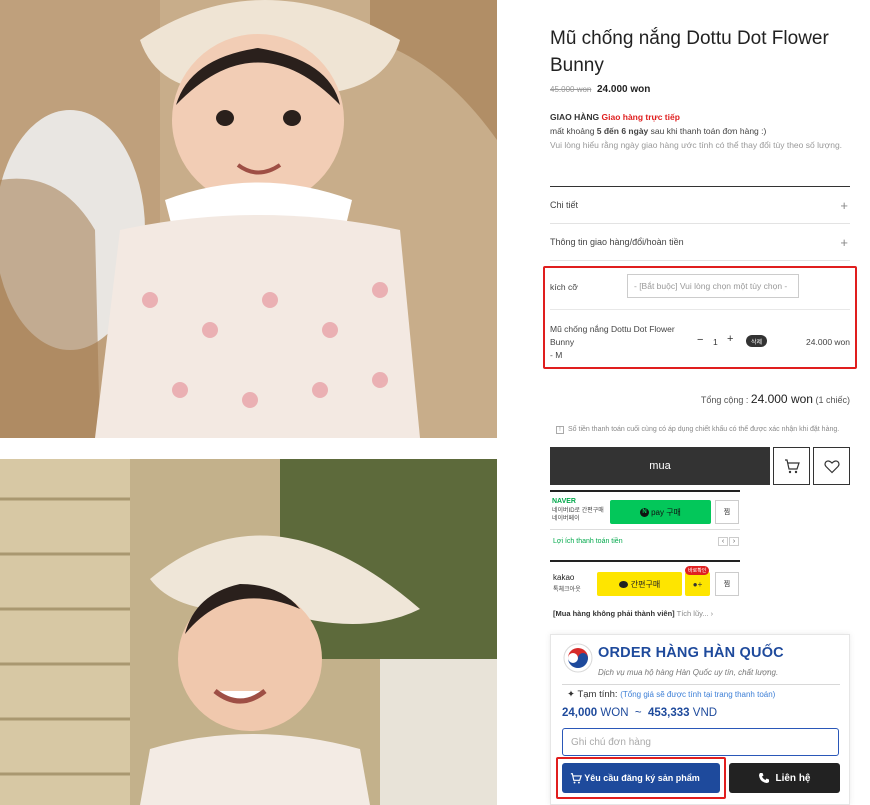 The image size is (870, 805). What do you see at coordinates (564, 205) in the screenshot?
I see `accordion-details-label: Chi tiết` at bounding box center [564, 205].